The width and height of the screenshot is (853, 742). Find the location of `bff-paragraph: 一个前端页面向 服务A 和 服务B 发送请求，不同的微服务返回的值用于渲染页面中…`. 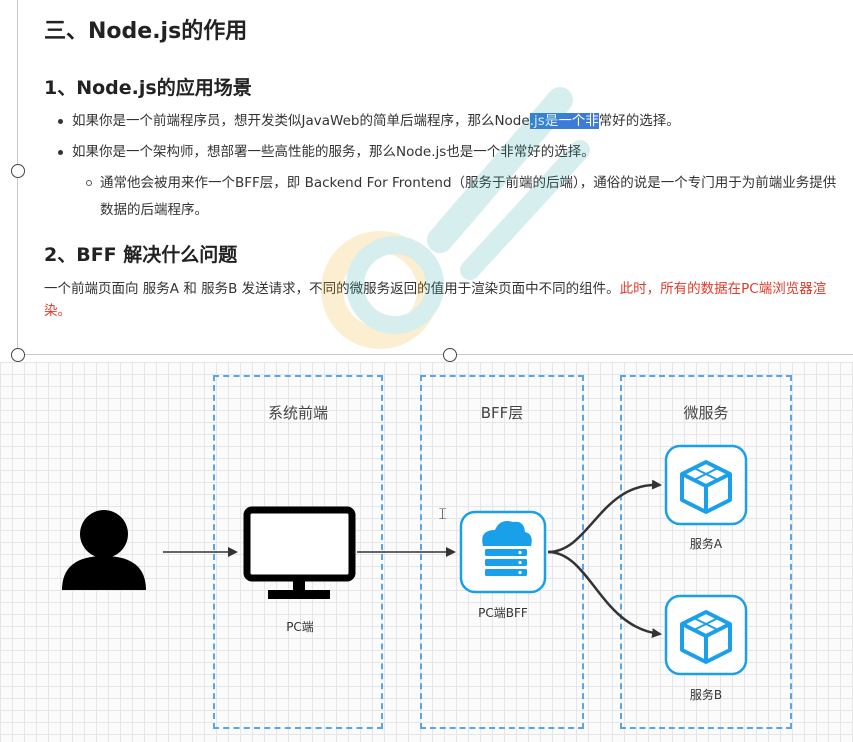

bff-paragraph: 一个前端页面向 服务A 和 服务B 发送请求，不同的微服务返回的值用于渲染页面中… is located at coordinates (435, 289).